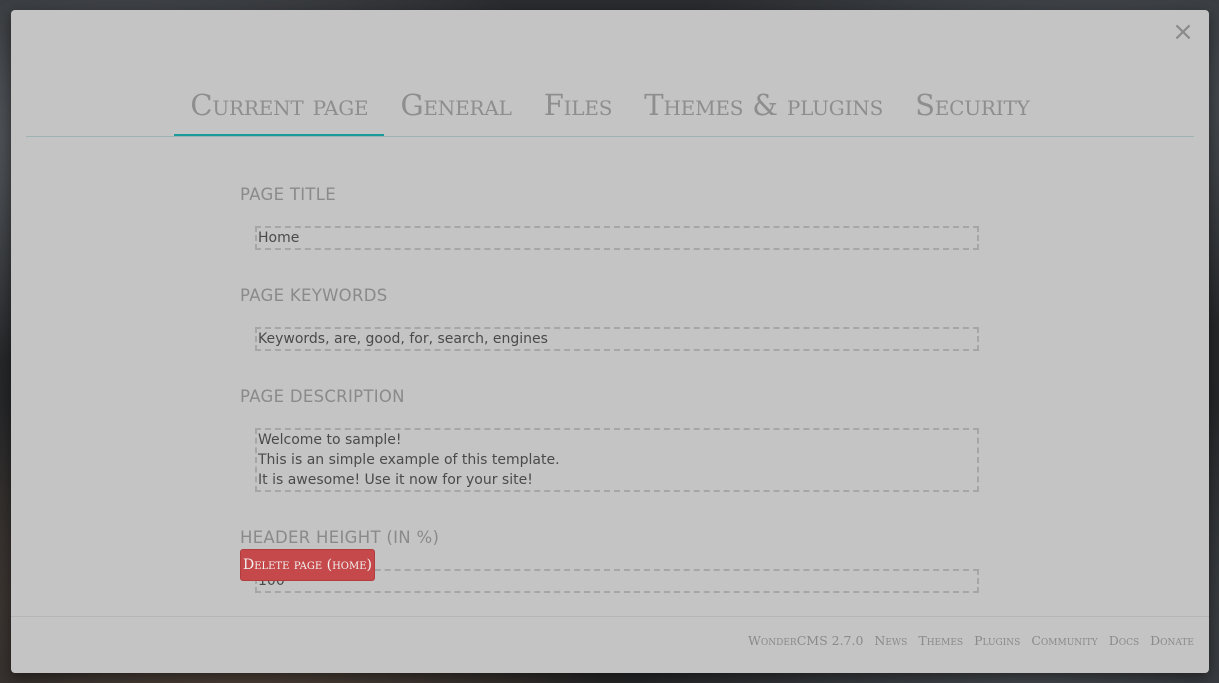 This screenshot has height=683, width=1219. What do you see at coordinates (940, 640) in the screenshot?
I see `footer-link-themes: Themes` at bounding box center [940, 640].